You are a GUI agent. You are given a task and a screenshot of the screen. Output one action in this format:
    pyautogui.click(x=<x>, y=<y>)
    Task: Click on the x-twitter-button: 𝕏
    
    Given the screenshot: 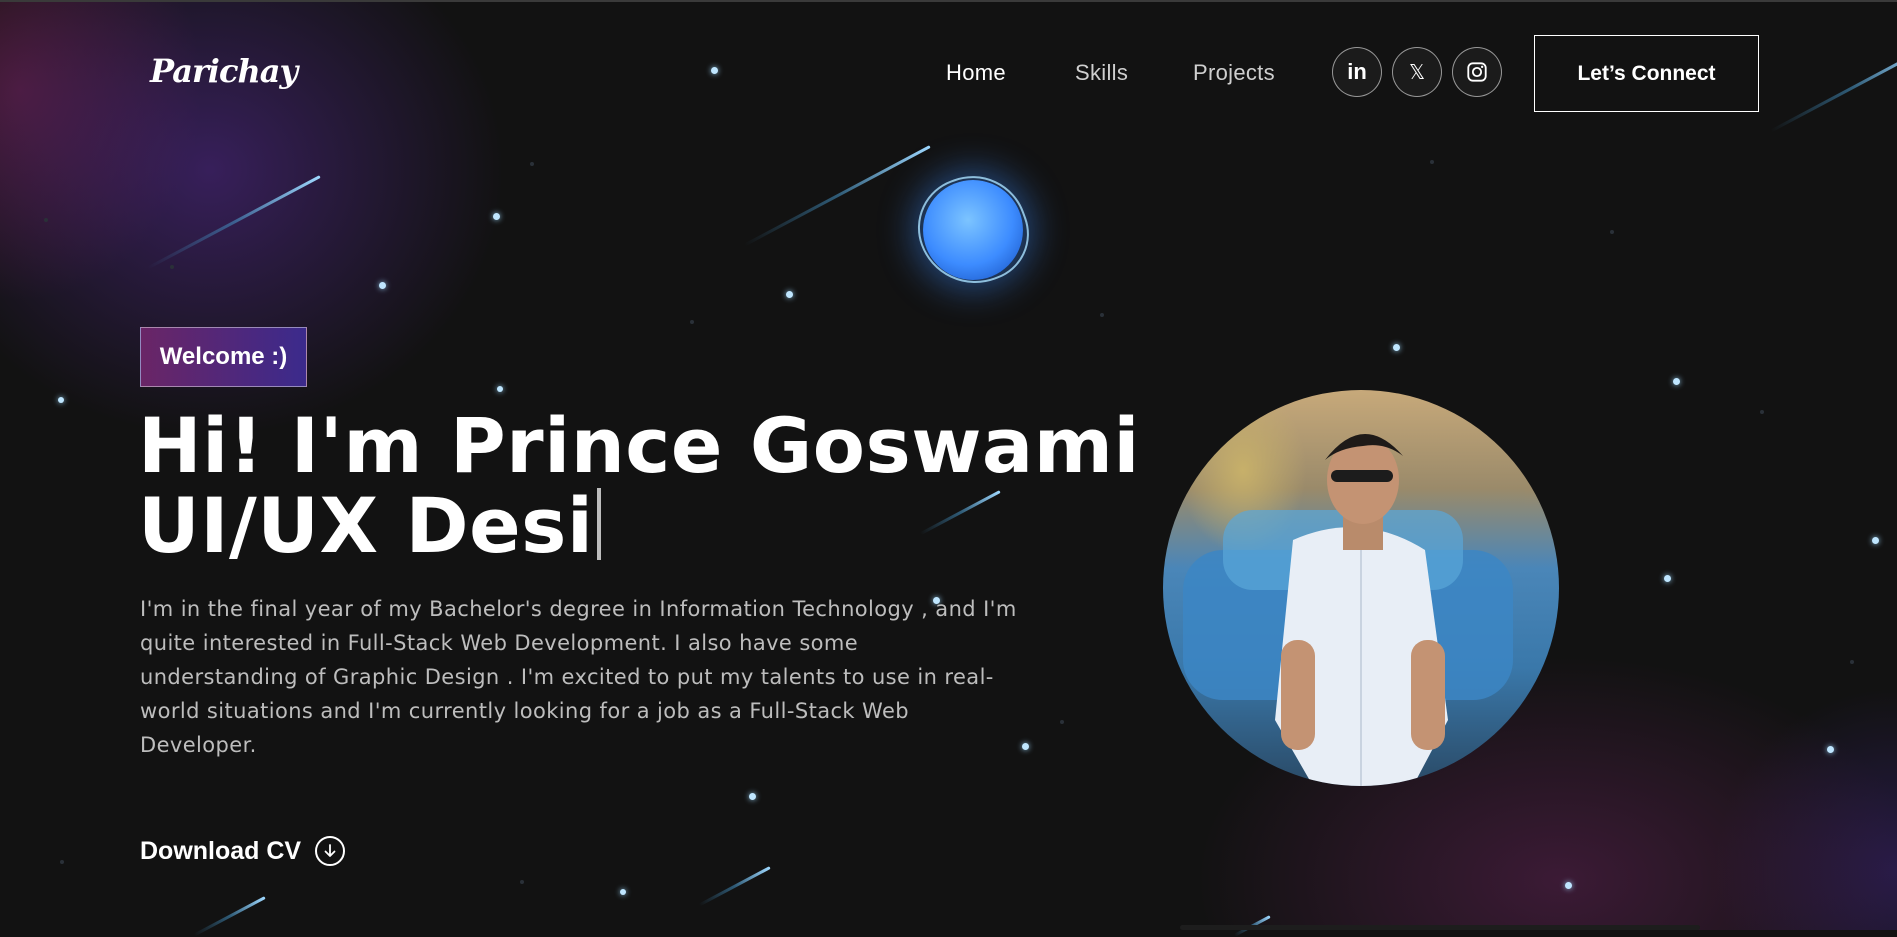 What is the action you would take?
    pyautogui.click(x=1417, y=72)
    